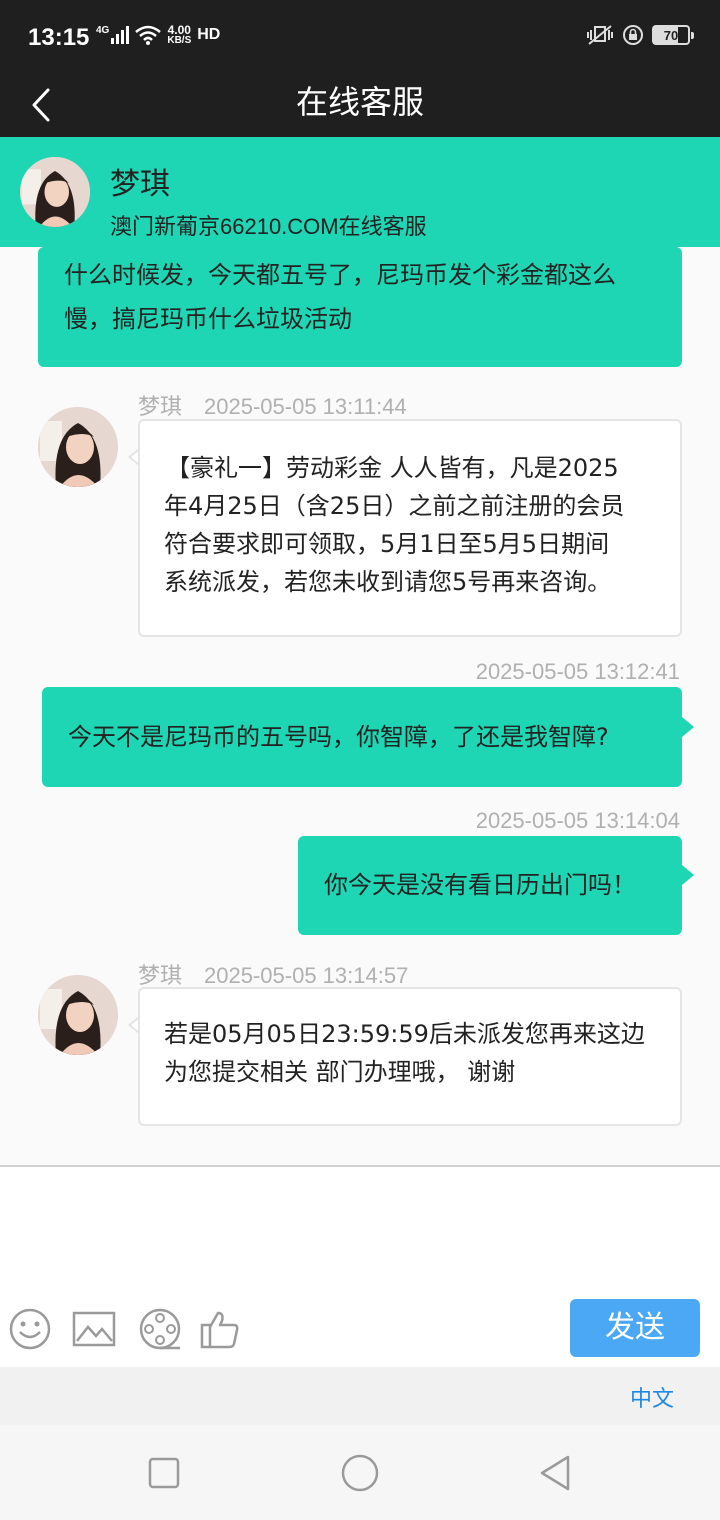 The width and height of the screenshot is (720, 1520). Describe the element at coordinates (160, 1329) in the screenshot. I see `video-icon` at that location.